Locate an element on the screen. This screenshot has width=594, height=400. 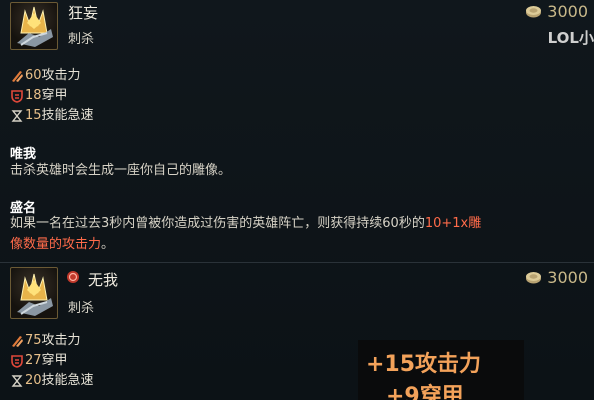
stat-value: 60 is located at coordinates (33, 75).